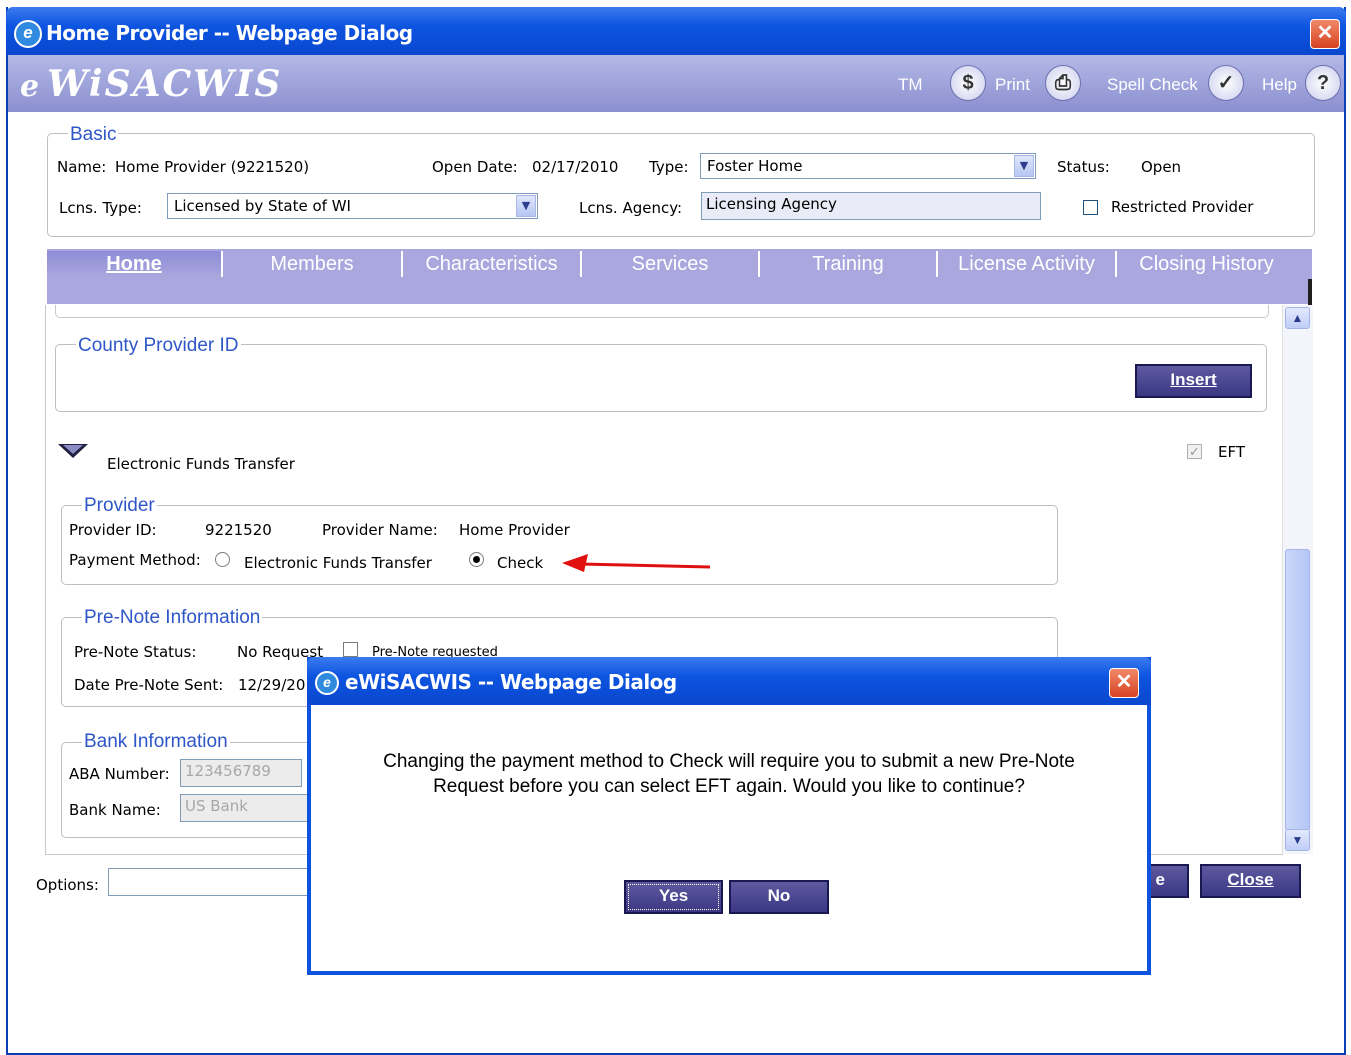 This screenshot has height=1055, width=1351. I want to click on provider-legend: Provider, so click(119, 506).